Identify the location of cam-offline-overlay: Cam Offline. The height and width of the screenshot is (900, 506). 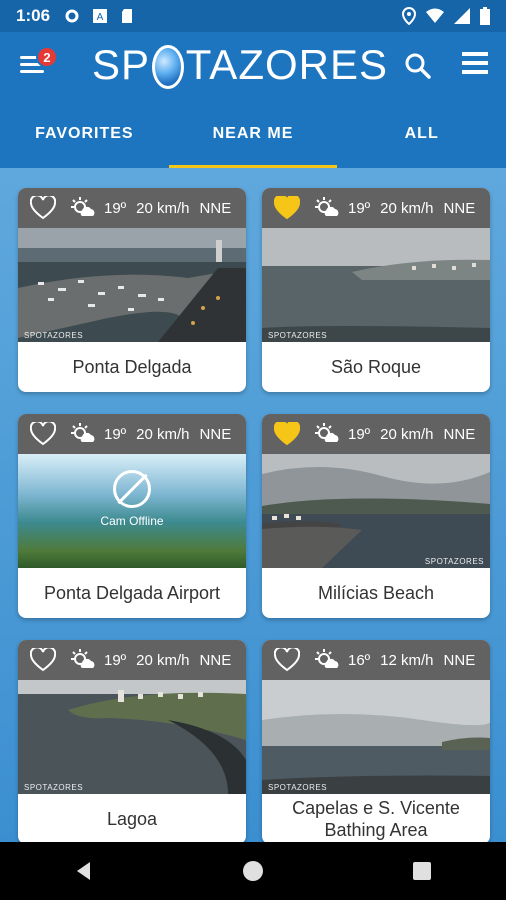
(132, 499).